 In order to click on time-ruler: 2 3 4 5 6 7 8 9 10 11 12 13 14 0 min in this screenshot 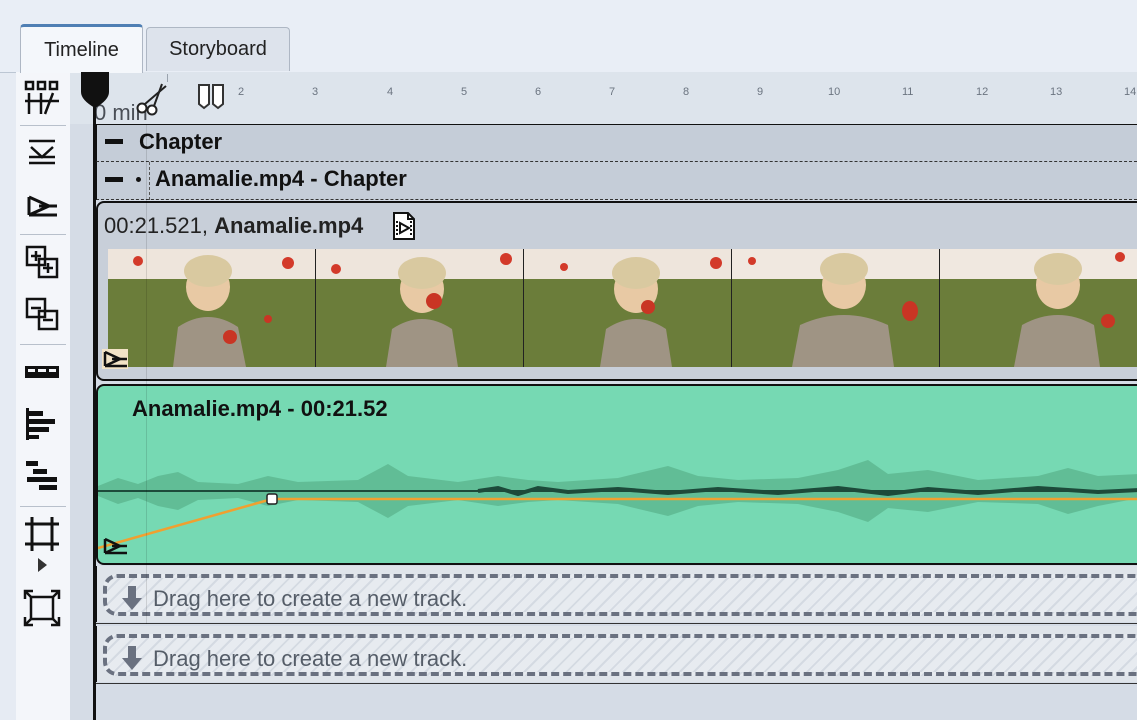, I will do `click(603, 98)`.